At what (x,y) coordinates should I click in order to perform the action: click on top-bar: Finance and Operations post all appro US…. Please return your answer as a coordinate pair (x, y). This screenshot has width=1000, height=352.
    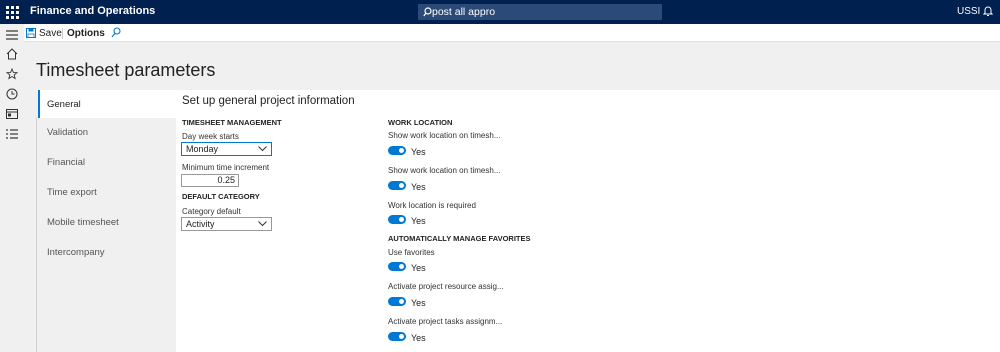
    Looking at the image, I should click on (500, 12).